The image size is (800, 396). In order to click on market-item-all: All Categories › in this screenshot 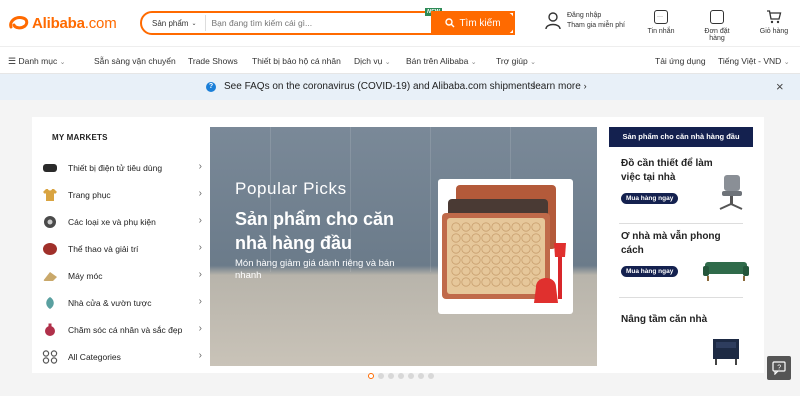, I will do `click(125, 357)`.